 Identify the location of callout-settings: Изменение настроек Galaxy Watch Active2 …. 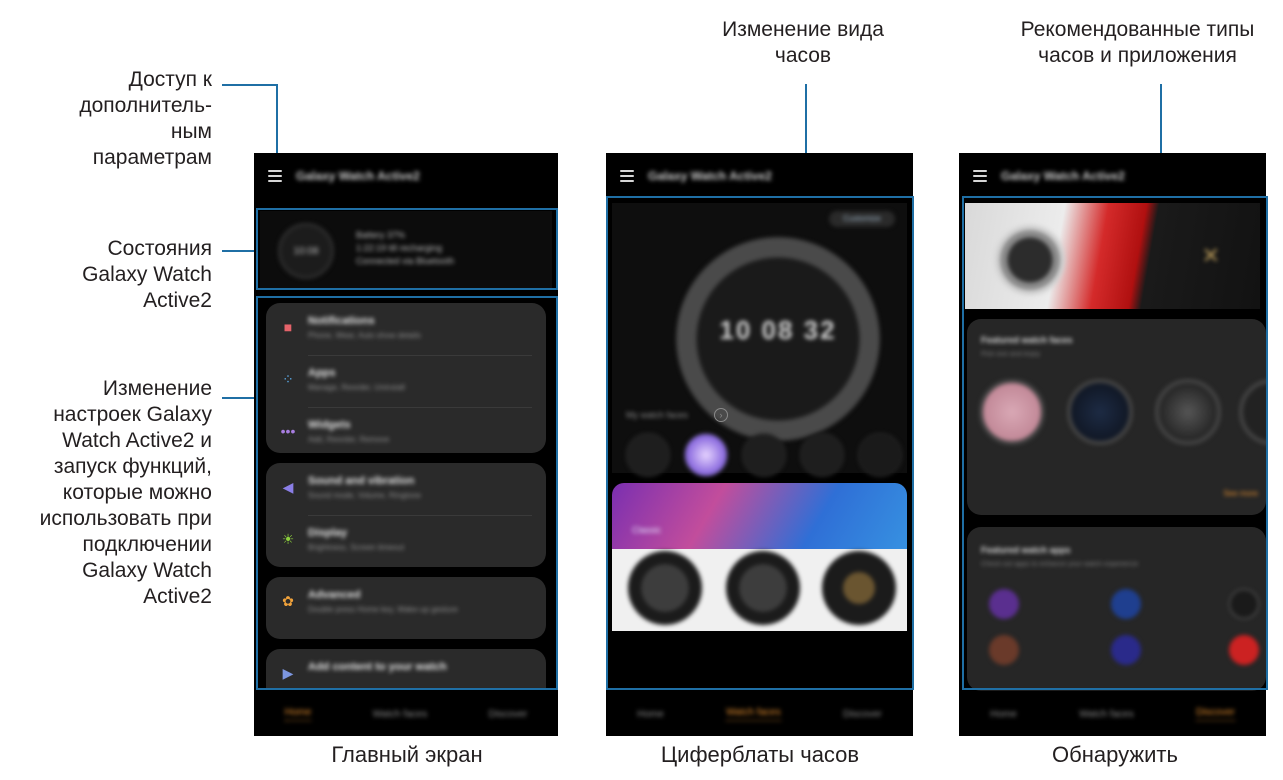
(125, 492).